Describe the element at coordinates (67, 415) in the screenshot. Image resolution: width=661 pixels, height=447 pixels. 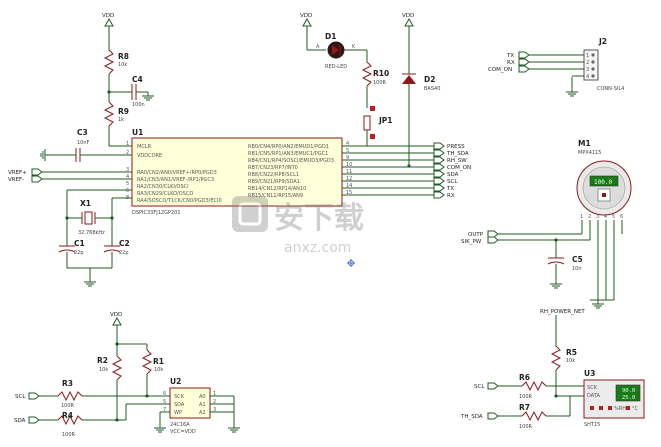
I see `svg-text: R4` at that location.